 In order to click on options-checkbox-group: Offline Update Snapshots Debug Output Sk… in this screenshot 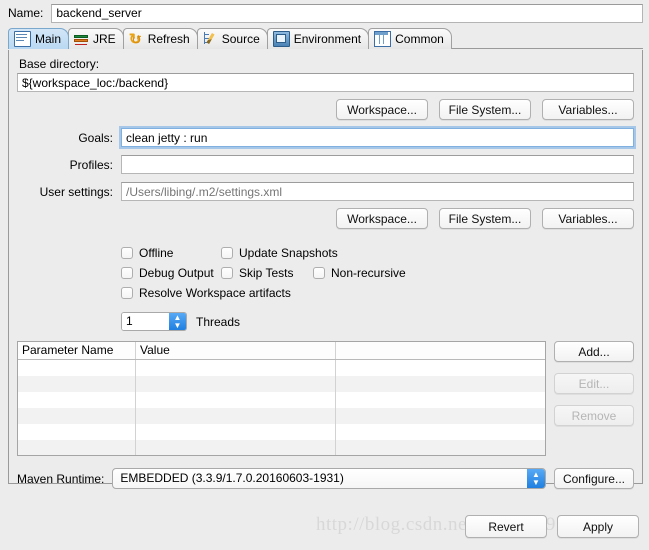, I will do `click(377, 273)`.